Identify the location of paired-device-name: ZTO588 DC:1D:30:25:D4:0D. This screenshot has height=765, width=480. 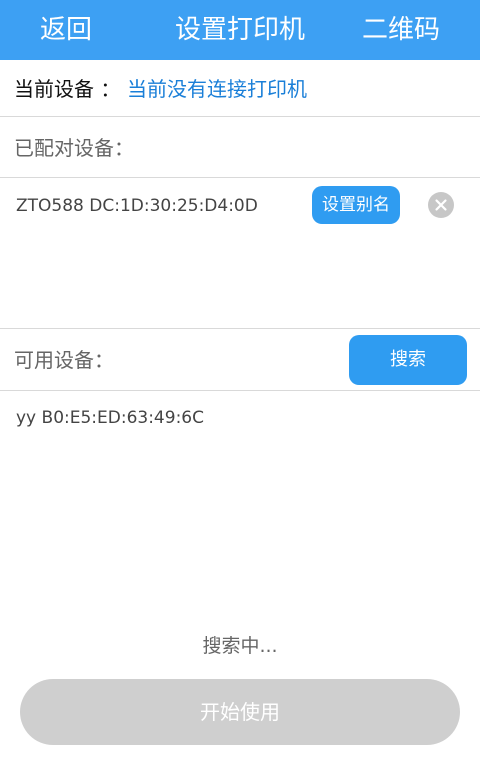
(137, 206).